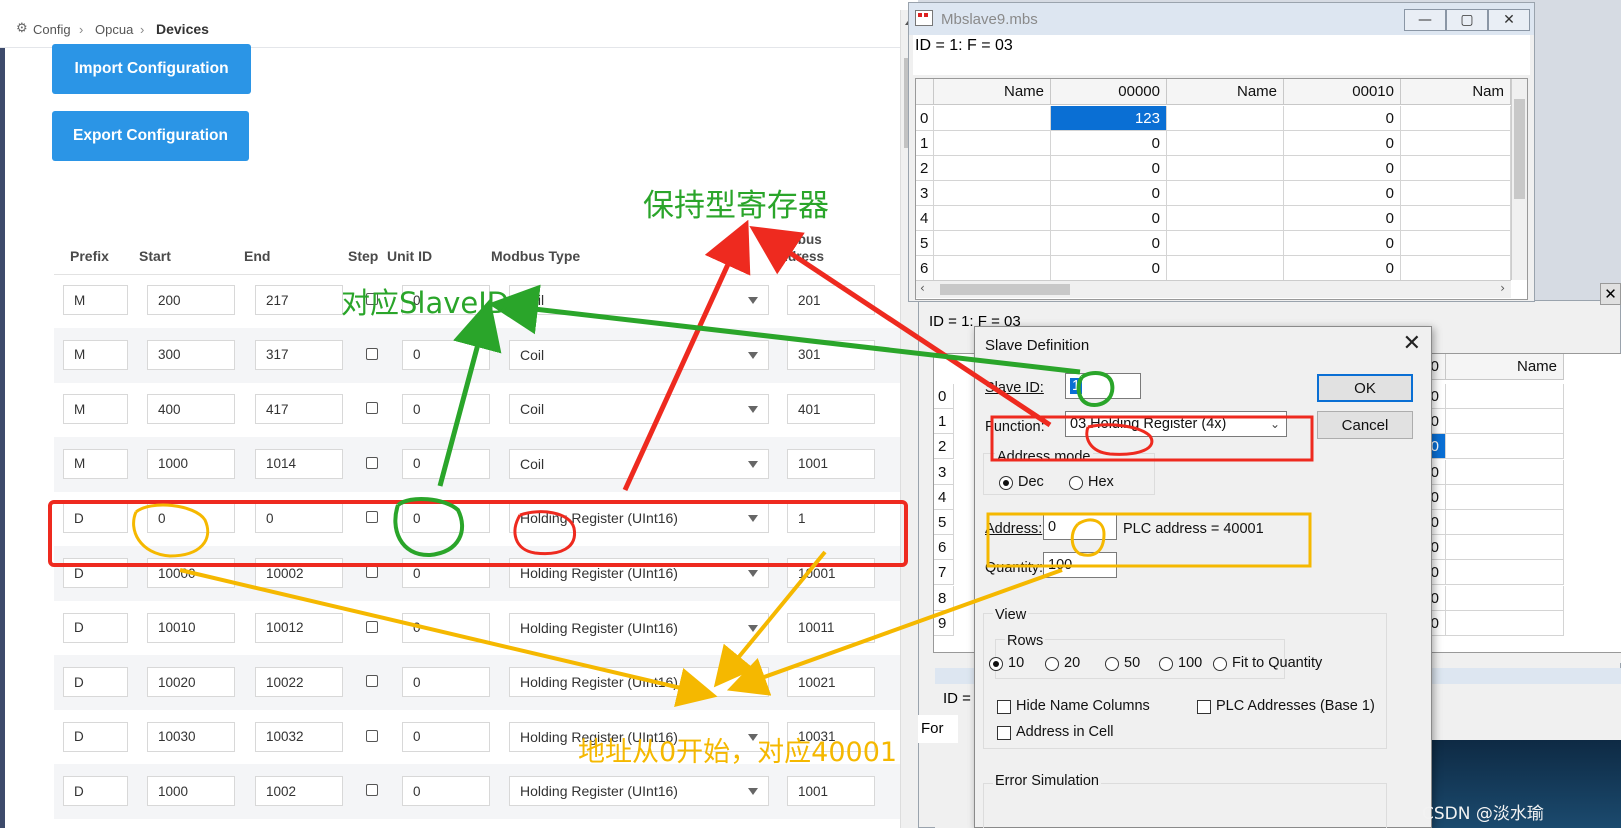 This screenshot has height=828, width=1621. Describe the element at coordinates (831, 627) in the screenshot. I see `modbus-address-field: 10011` at that location.